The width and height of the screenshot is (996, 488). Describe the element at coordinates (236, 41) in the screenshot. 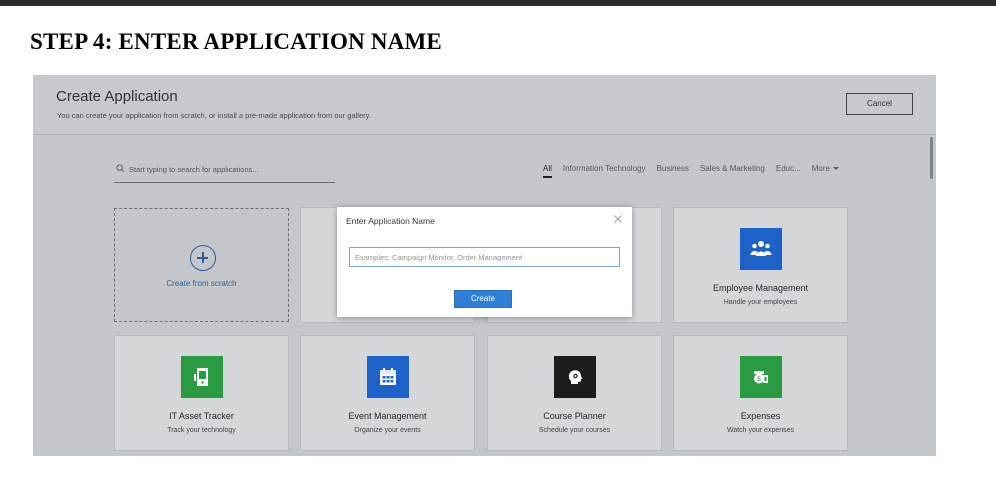

I see `step-heading: STEP 4: ENTER APPLICATION NAME` at that location.